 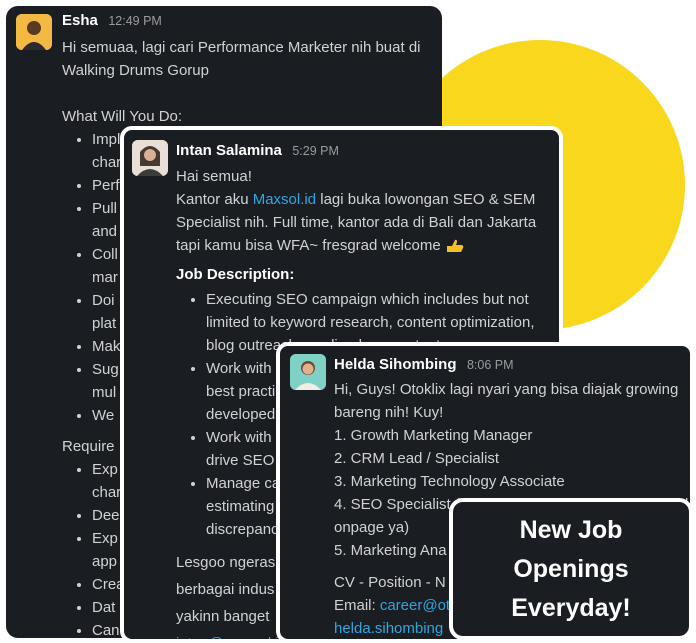 I want to click on message-text: Hai semua!, so click(x=214, y=176).